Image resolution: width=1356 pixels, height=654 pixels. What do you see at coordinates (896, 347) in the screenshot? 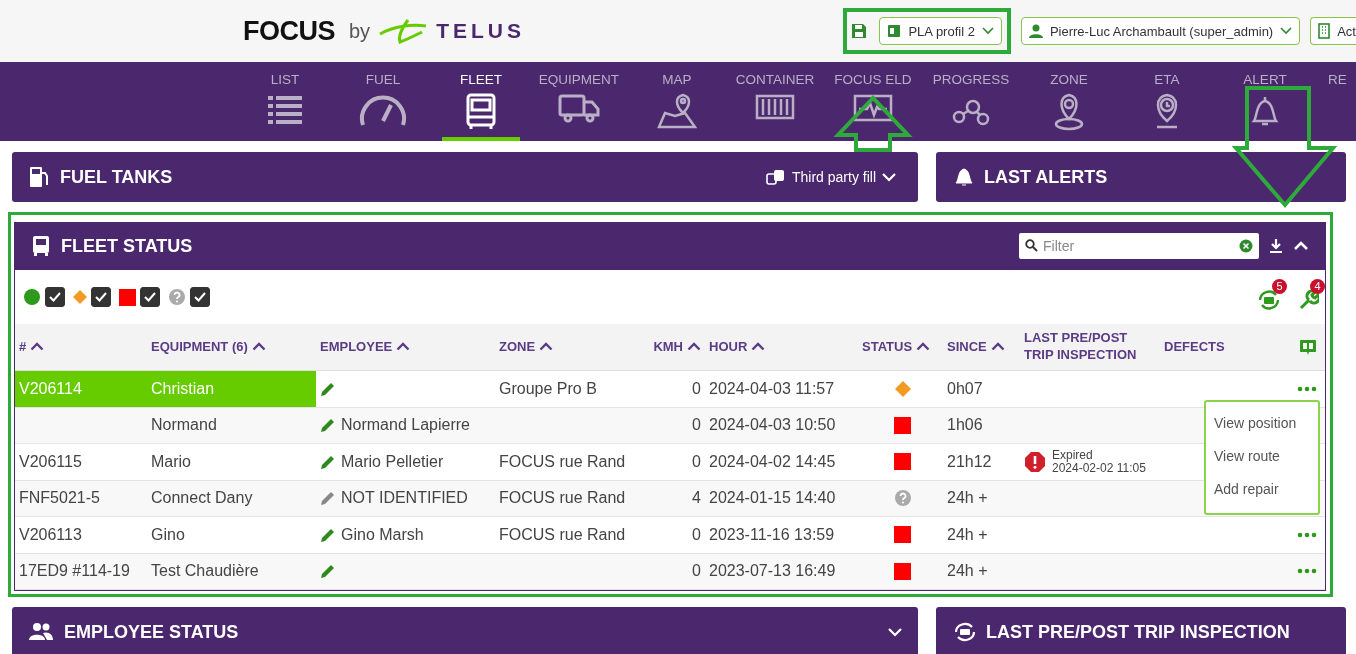
I see `column-header: STATUS` at bounding box center [896, 347].